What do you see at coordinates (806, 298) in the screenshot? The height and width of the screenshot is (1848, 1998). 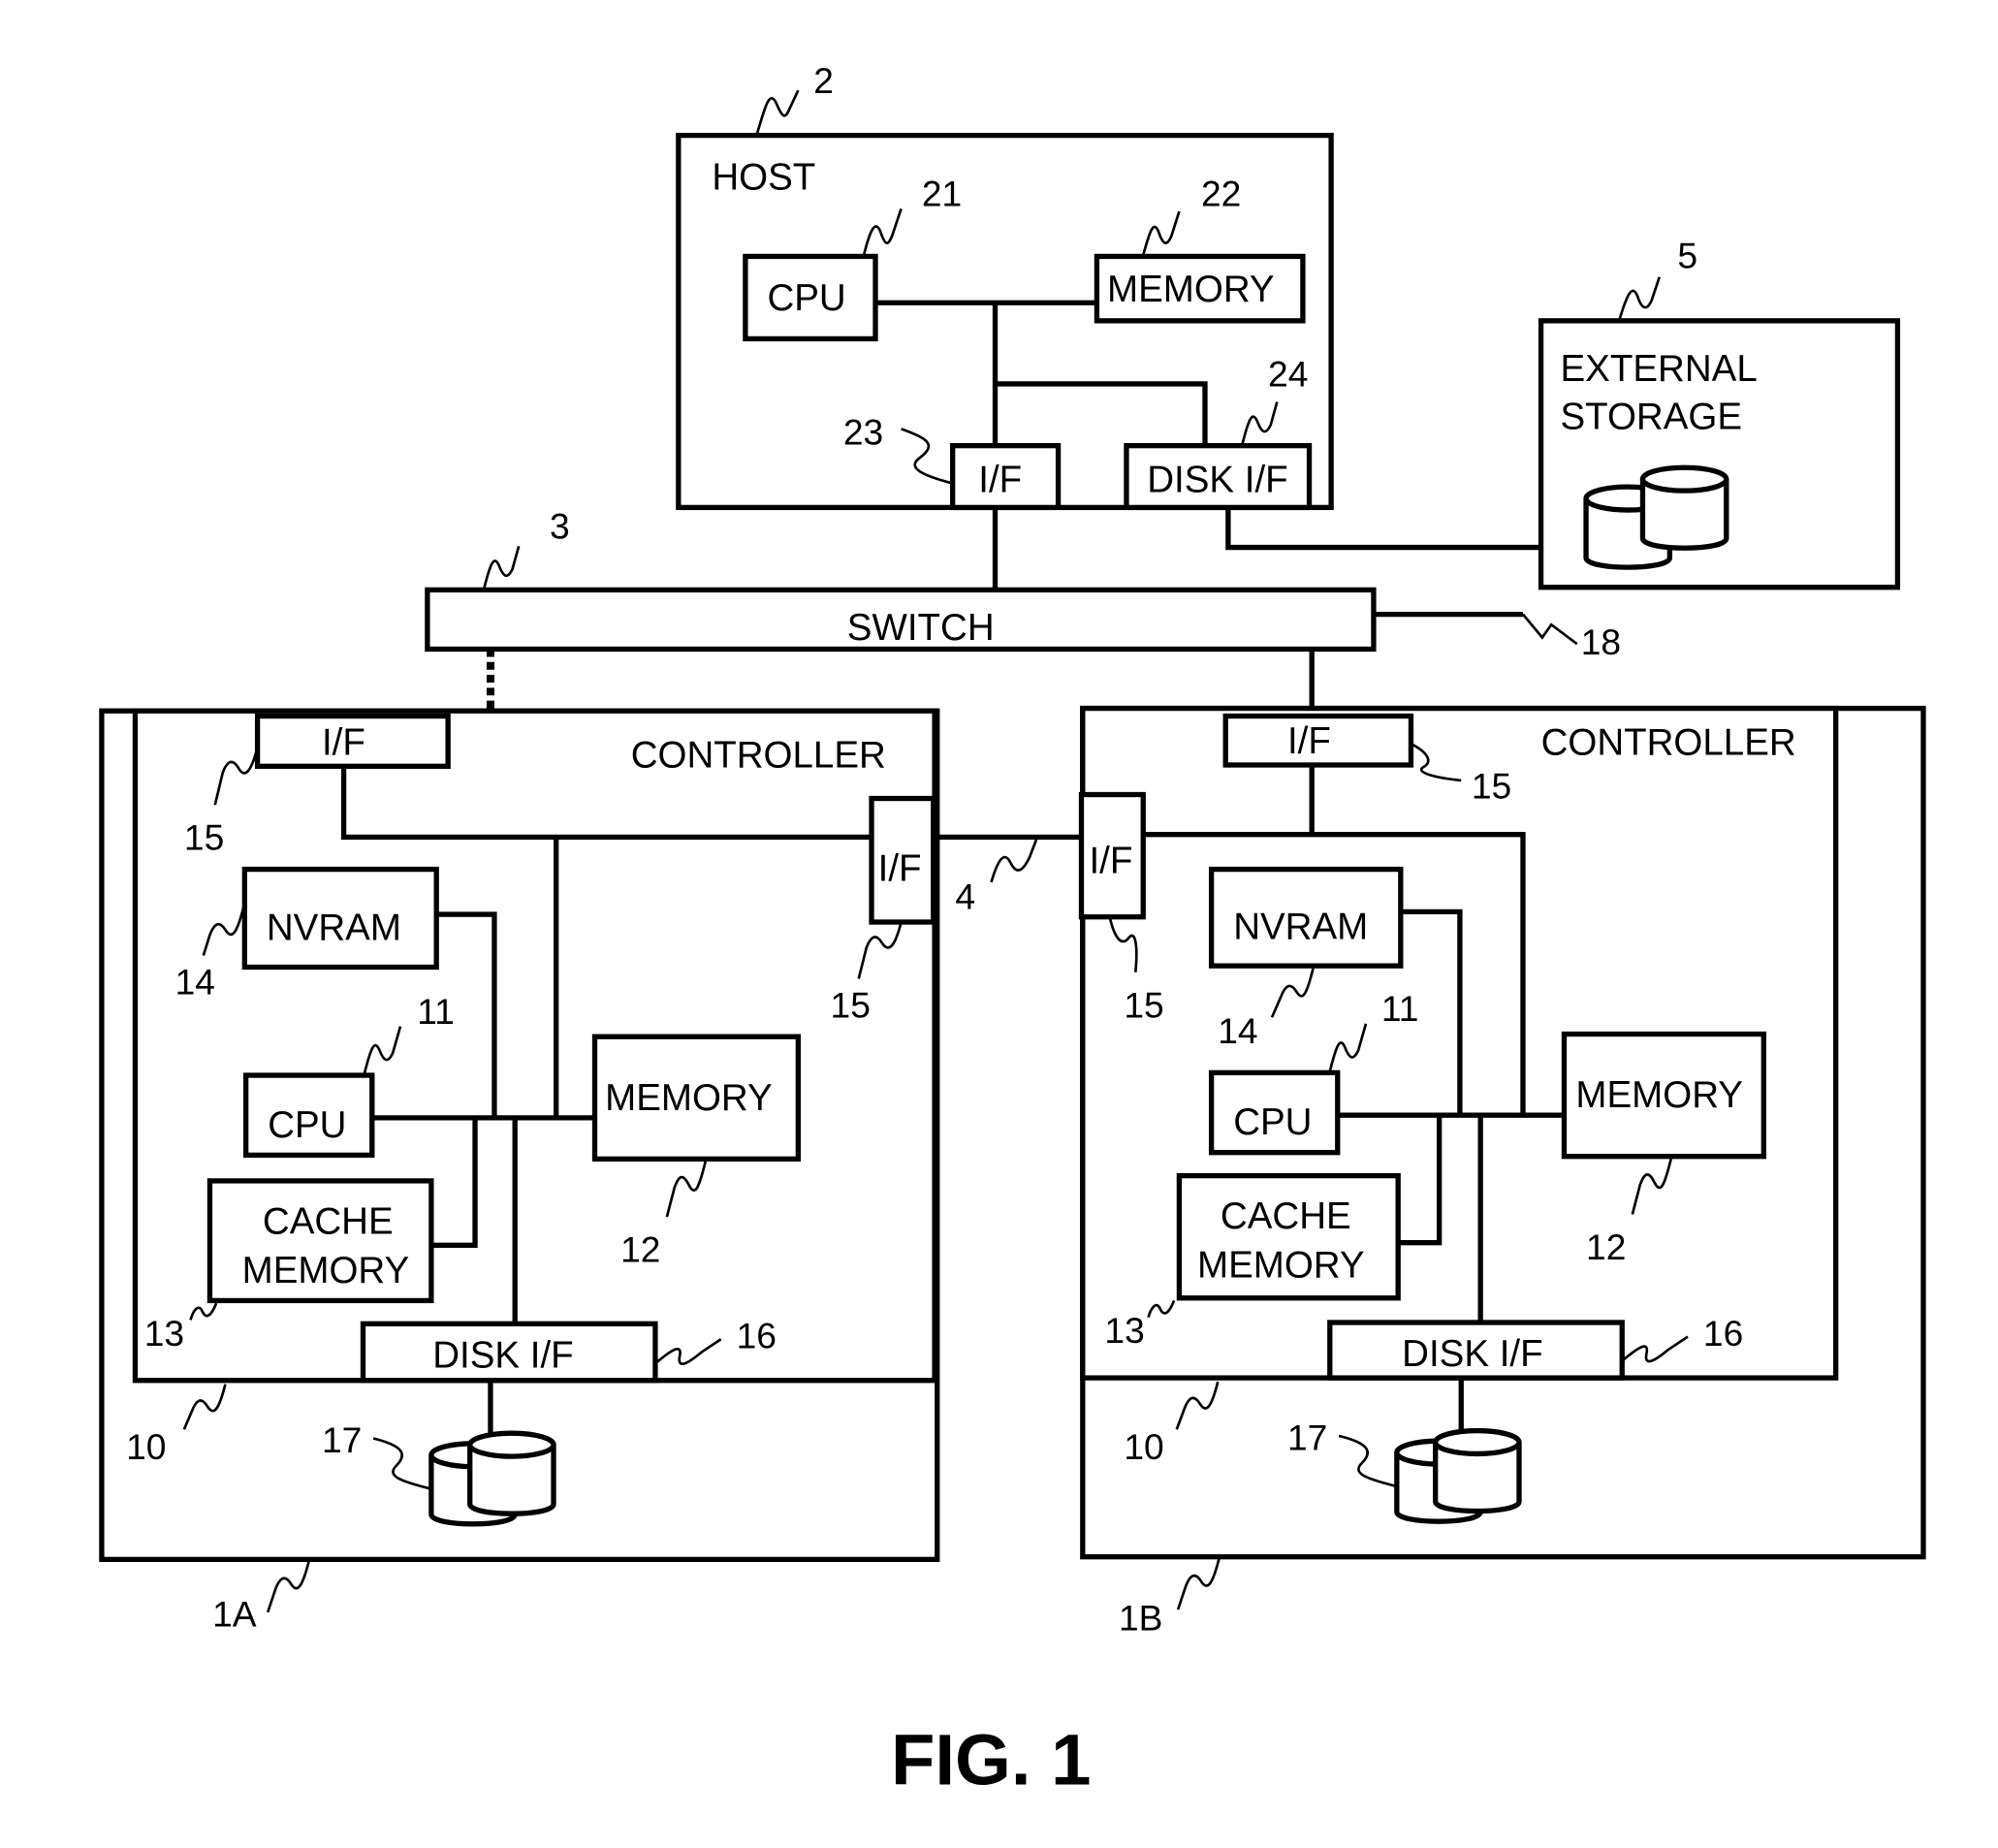 I see `host-cpu-label: CPU` at bounding box center [806, 298].